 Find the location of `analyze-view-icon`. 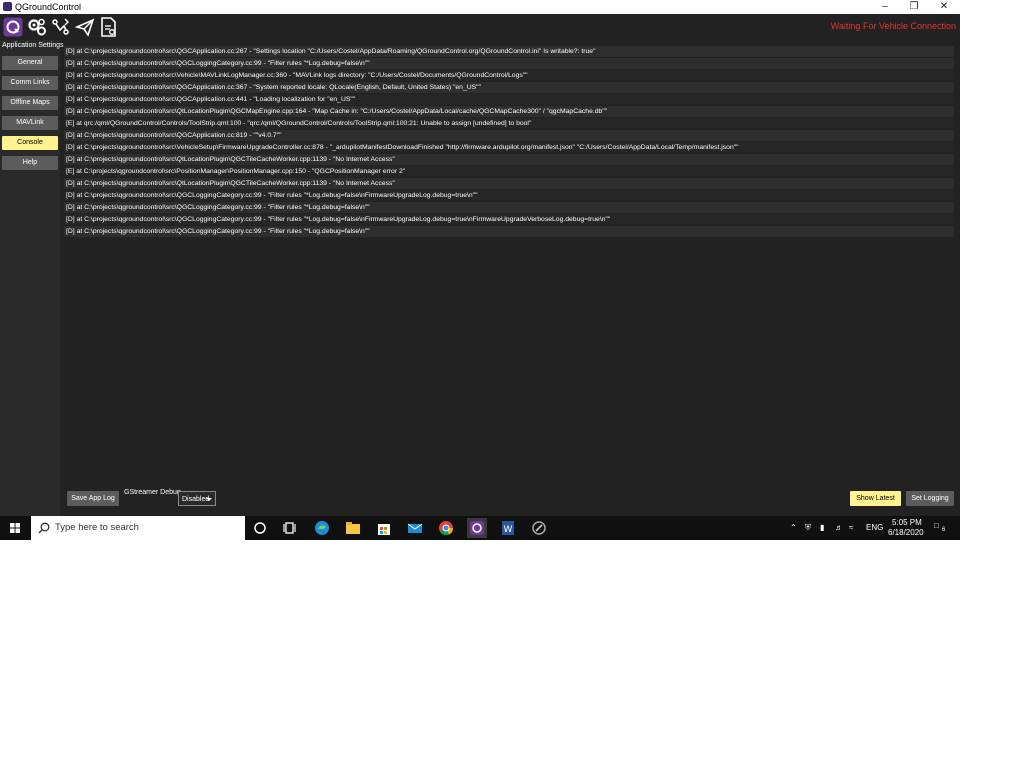

analyze-view-icon is located at coordinates (109, 27).